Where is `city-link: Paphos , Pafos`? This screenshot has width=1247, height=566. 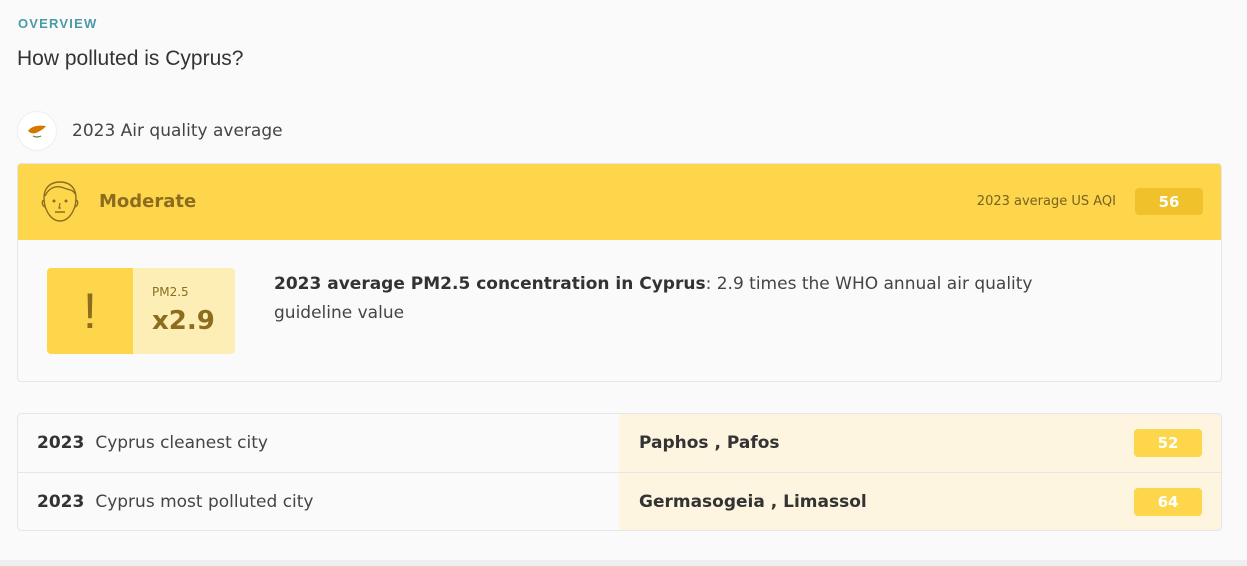
city-link: Paphos , Pafos is located at coordinates (709, 443).